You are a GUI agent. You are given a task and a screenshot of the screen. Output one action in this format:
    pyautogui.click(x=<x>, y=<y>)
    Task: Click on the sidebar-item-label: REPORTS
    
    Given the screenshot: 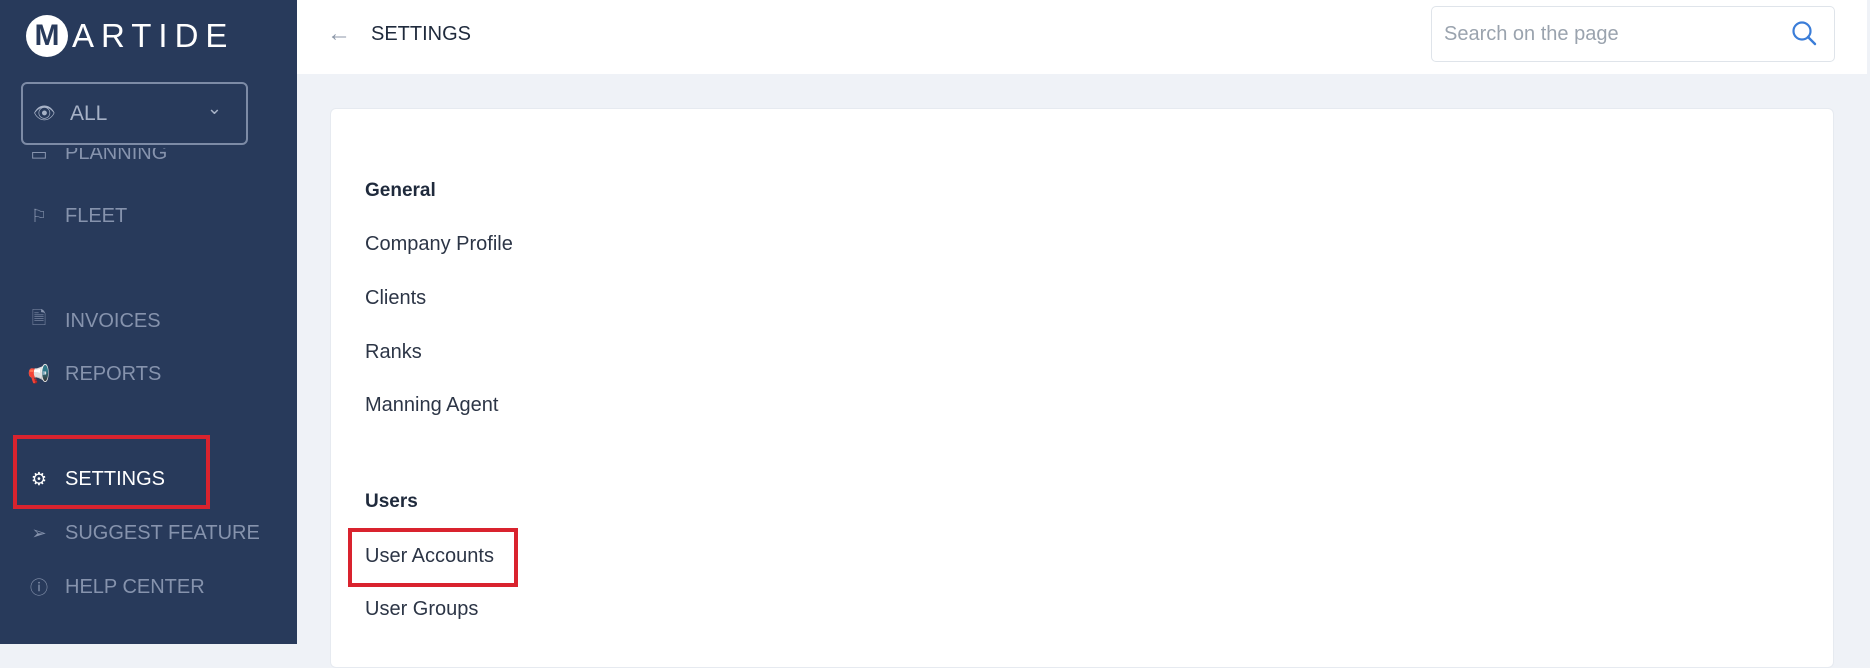 What is the action you would take?
    pyautogui.click(x=113, y=373)
    